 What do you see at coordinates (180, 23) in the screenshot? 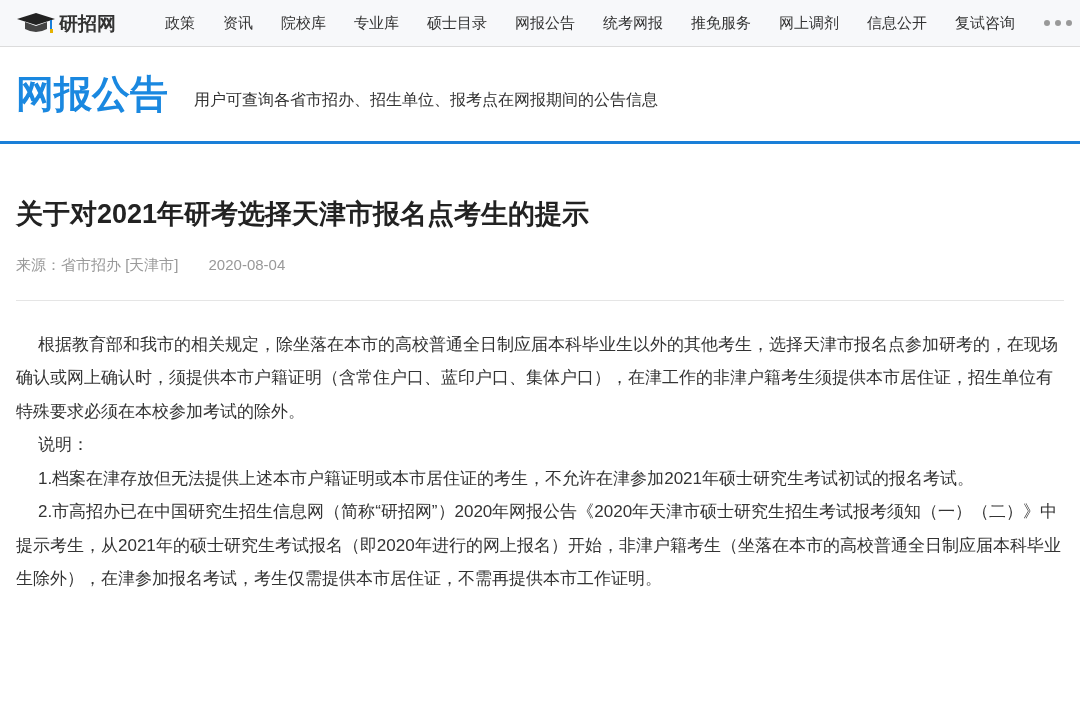
I see `nav-link: 政策` at bounding box center [180, 23].